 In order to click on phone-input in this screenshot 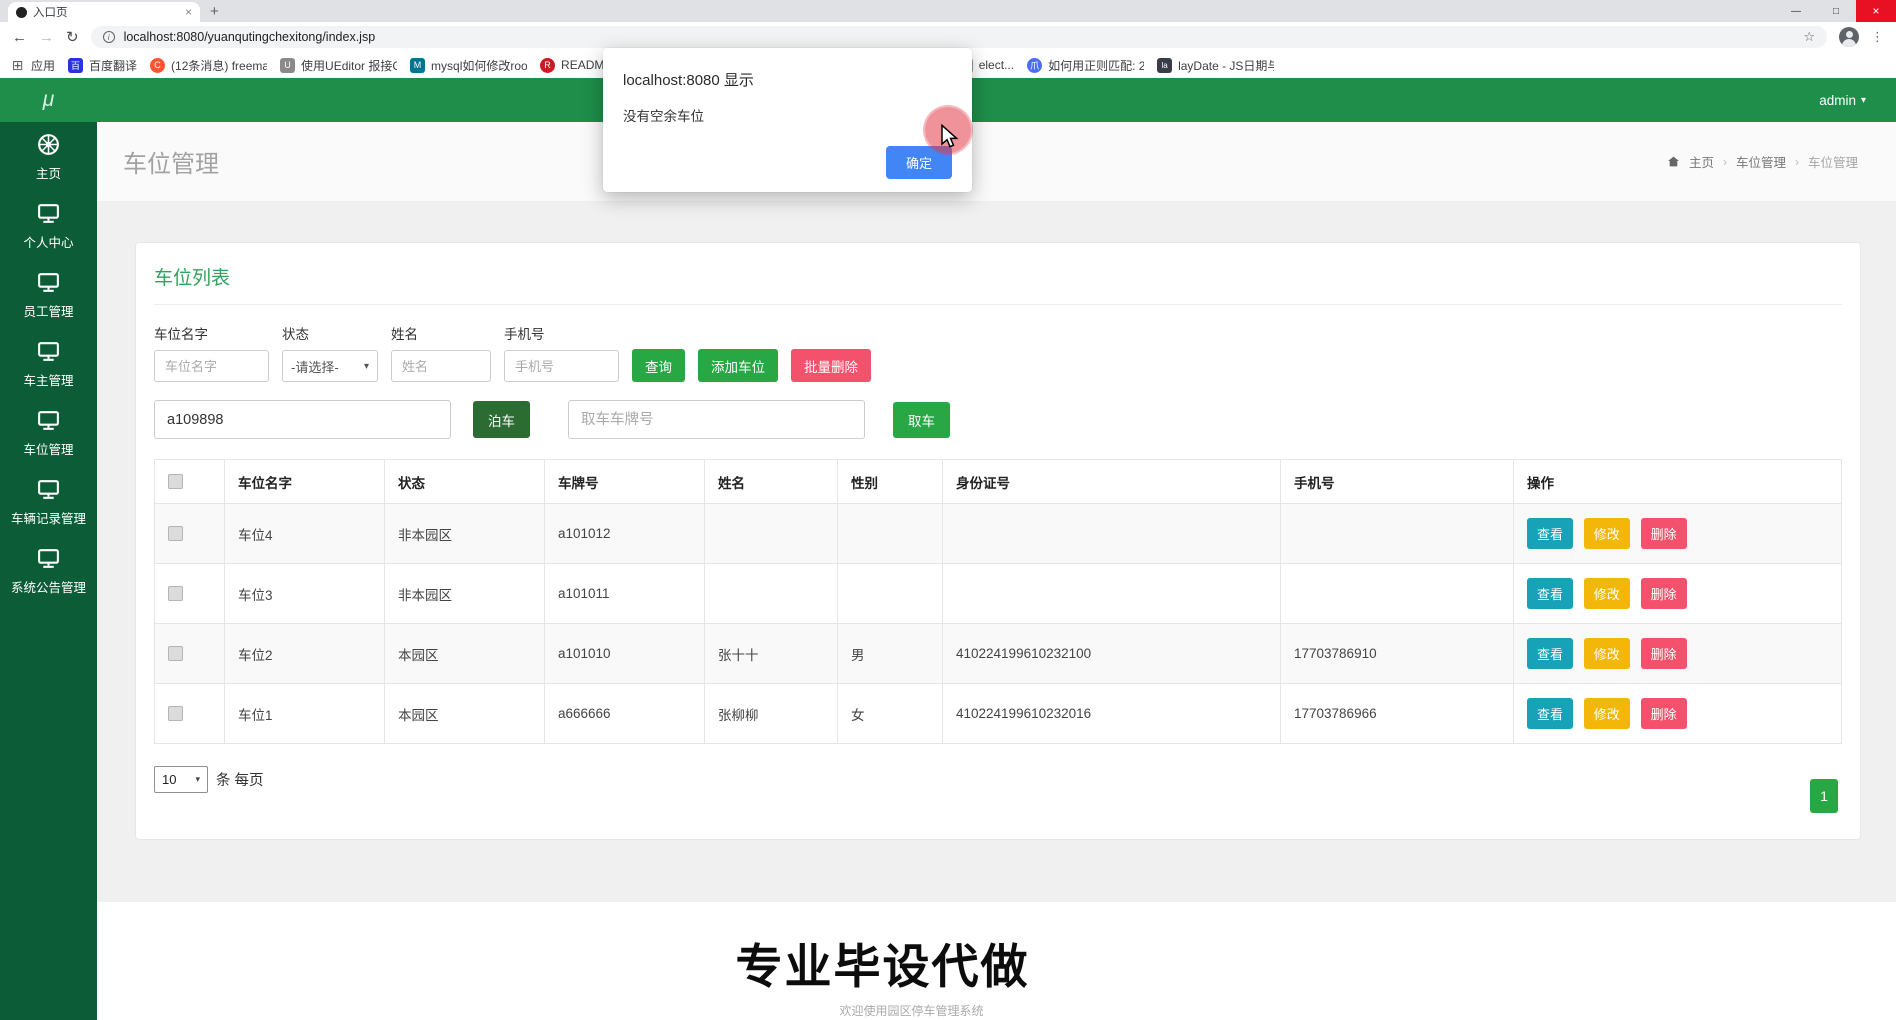, I will do `click(561, 366)`.